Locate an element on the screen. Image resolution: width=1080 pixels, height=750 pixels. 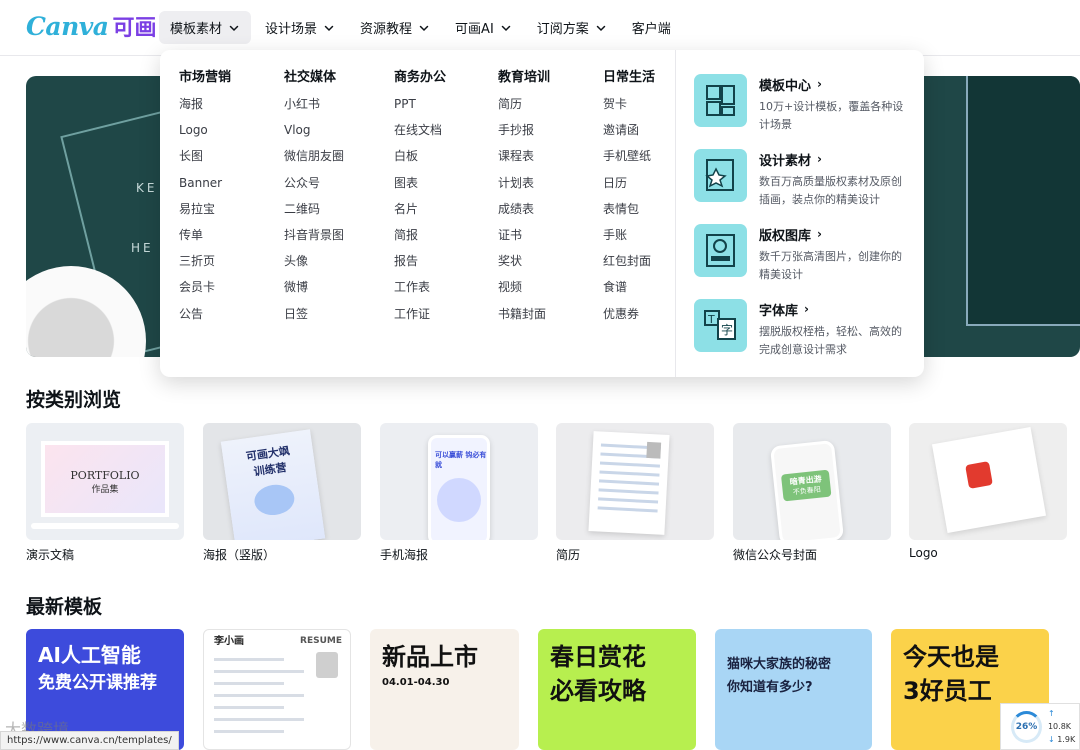
mega-menu-link: 微博 is located at coordinates (314, 290).